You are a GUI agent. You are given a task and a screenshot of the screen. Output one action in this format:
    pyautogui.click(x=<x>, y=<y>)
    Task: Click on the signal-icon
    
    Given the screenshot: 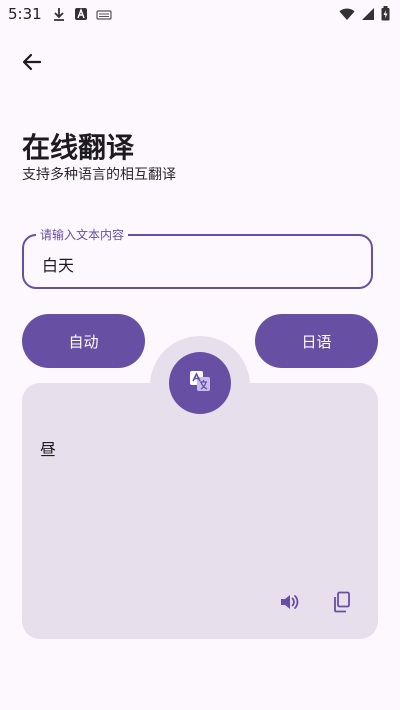 What is the action you would take?
    pyautogui.click(x=368, y=15)
    